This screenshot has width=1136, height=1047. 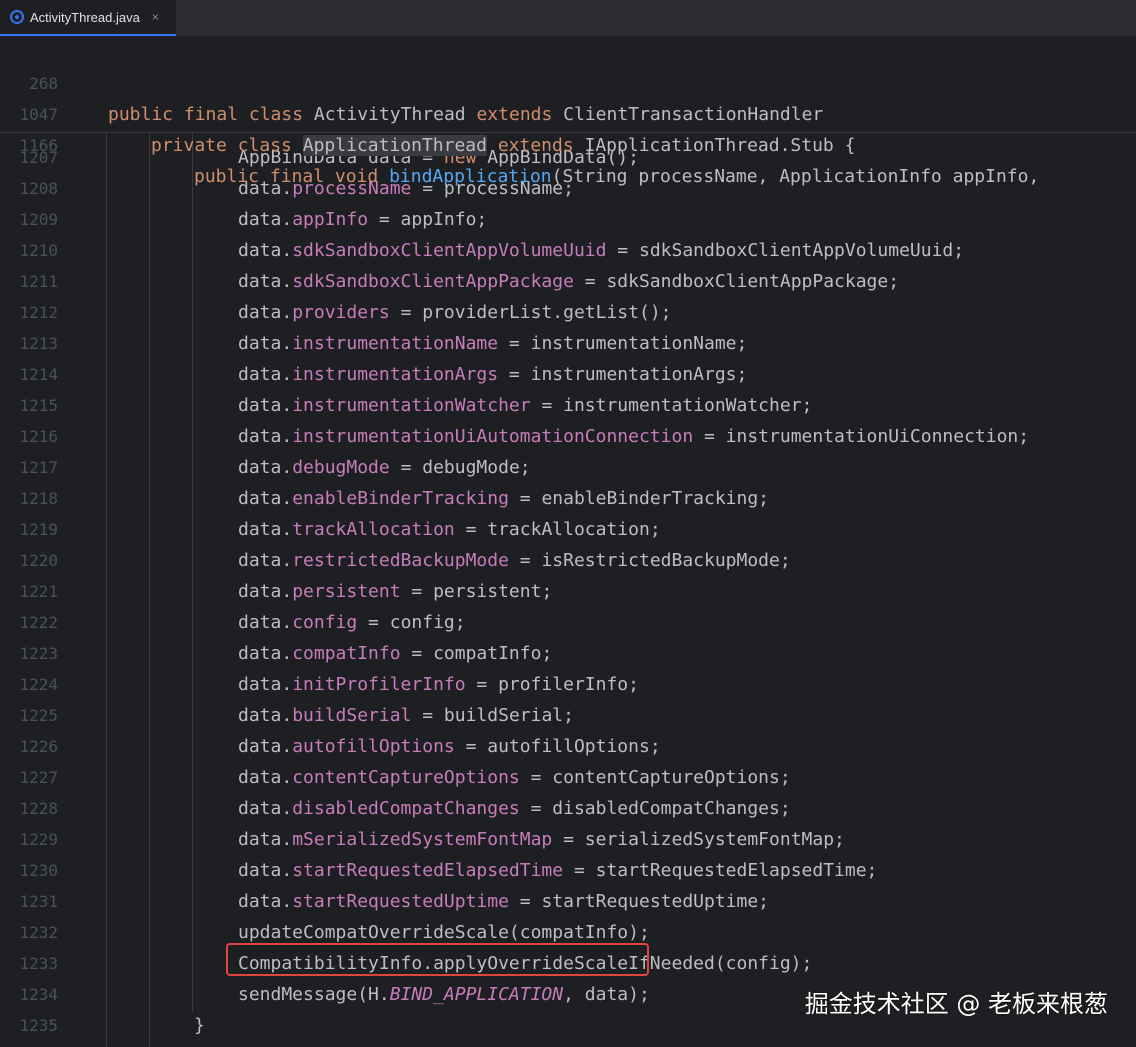 What do you see at coordinates (956, 1004) in the screenshot?
I see `watermark: 掘金技术社区 @ 老板来根葱` at bounding box center [956, 1004].